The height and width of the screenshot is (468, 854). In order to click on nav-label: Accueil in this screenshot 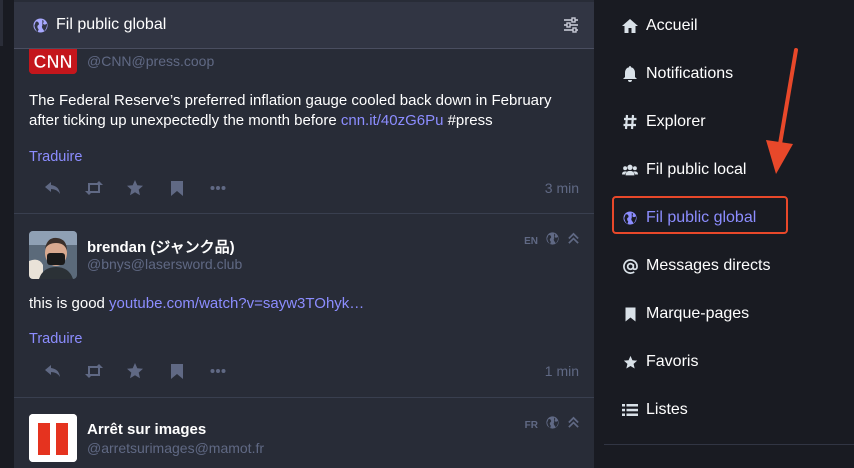, I will do `click(672, 25)`.